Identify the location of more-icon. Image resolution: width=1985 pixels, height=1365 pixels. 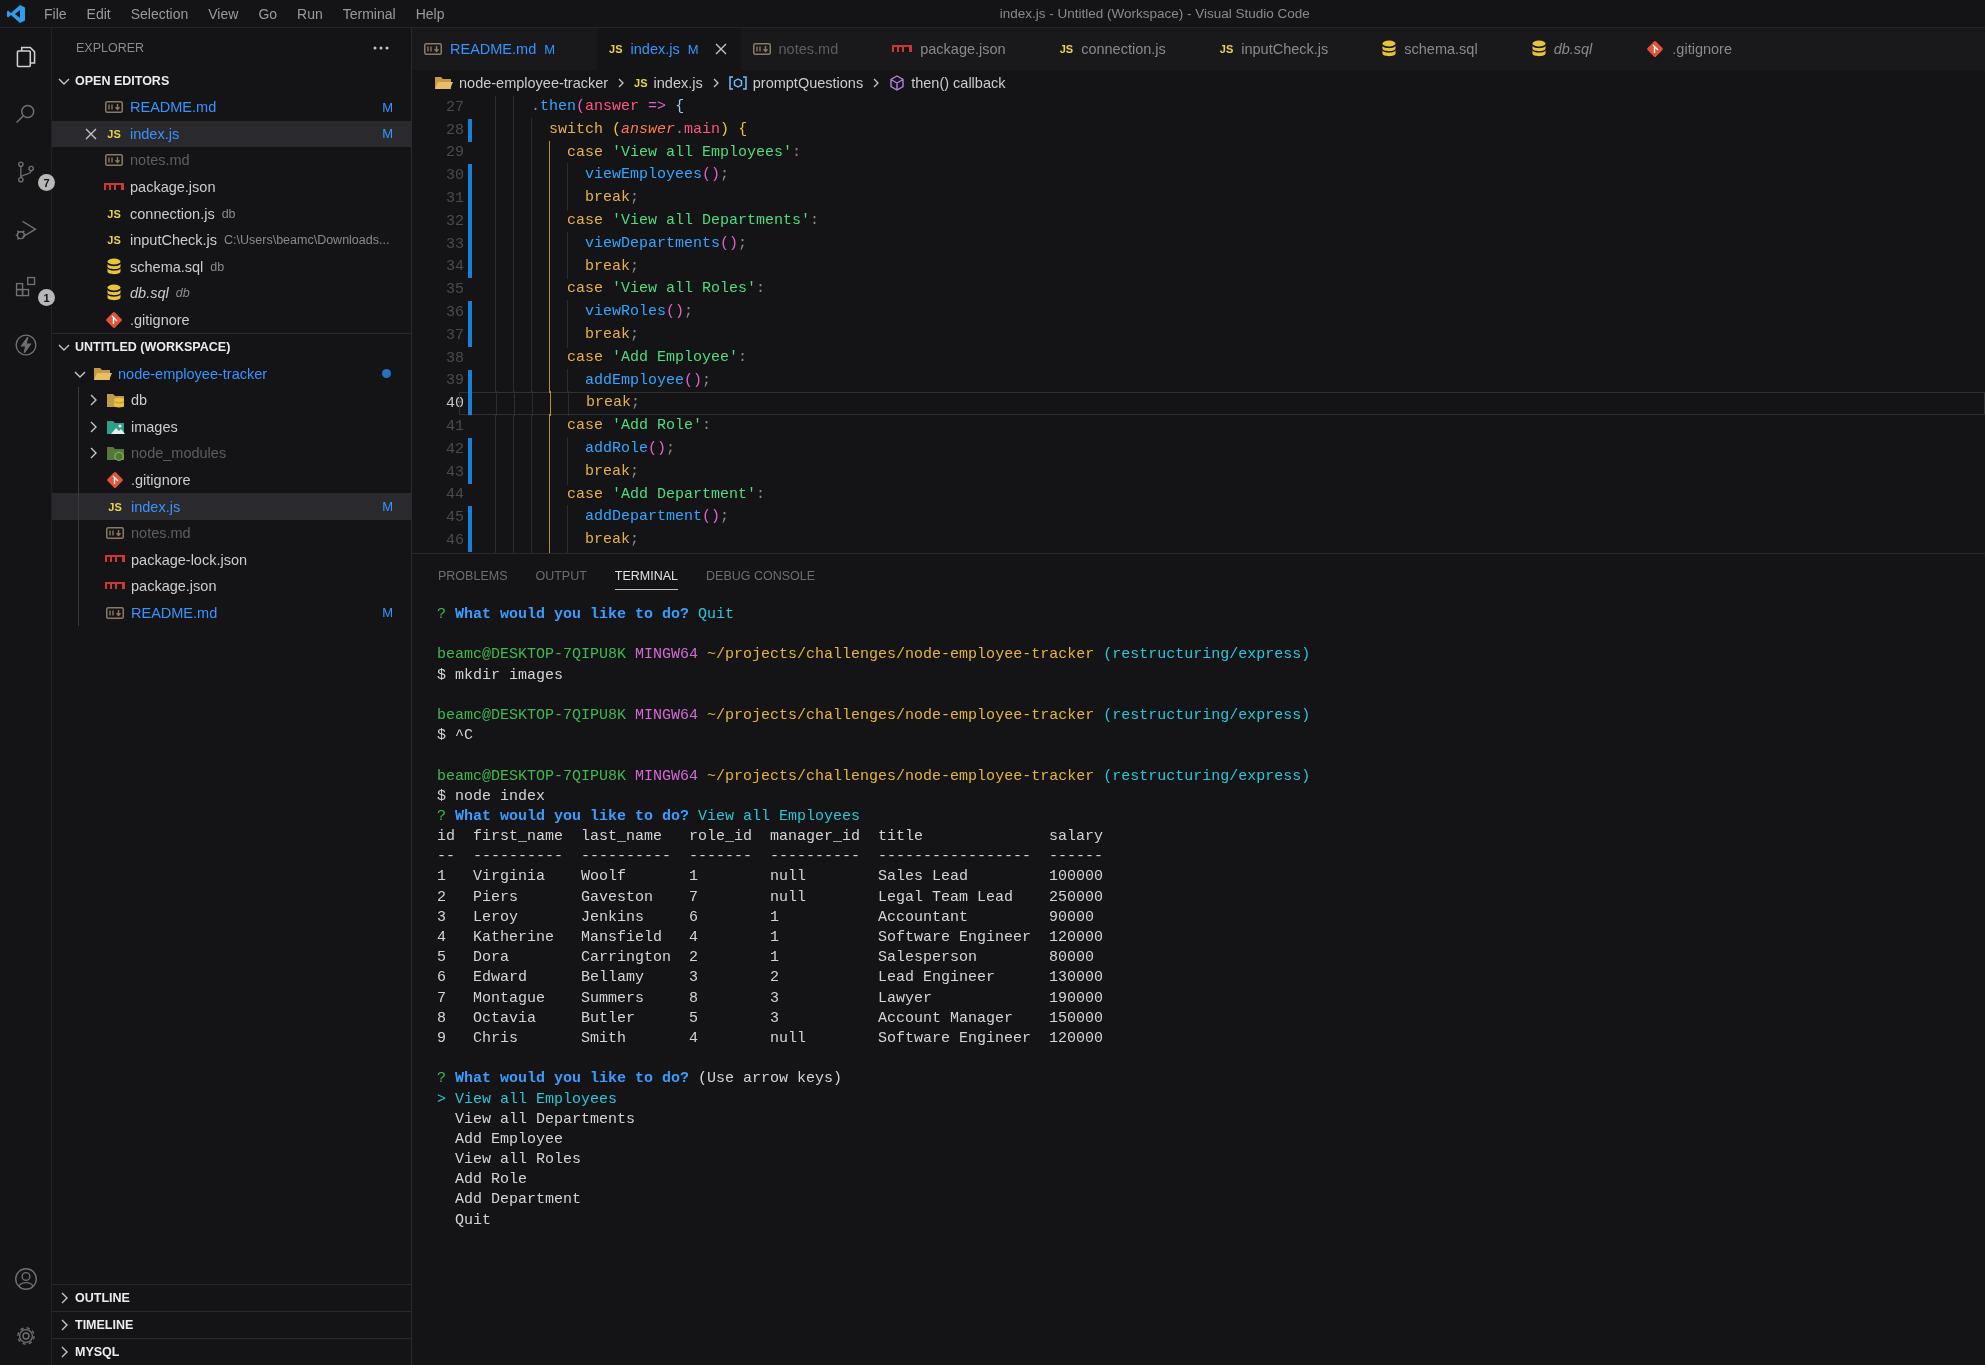
(381, 48).